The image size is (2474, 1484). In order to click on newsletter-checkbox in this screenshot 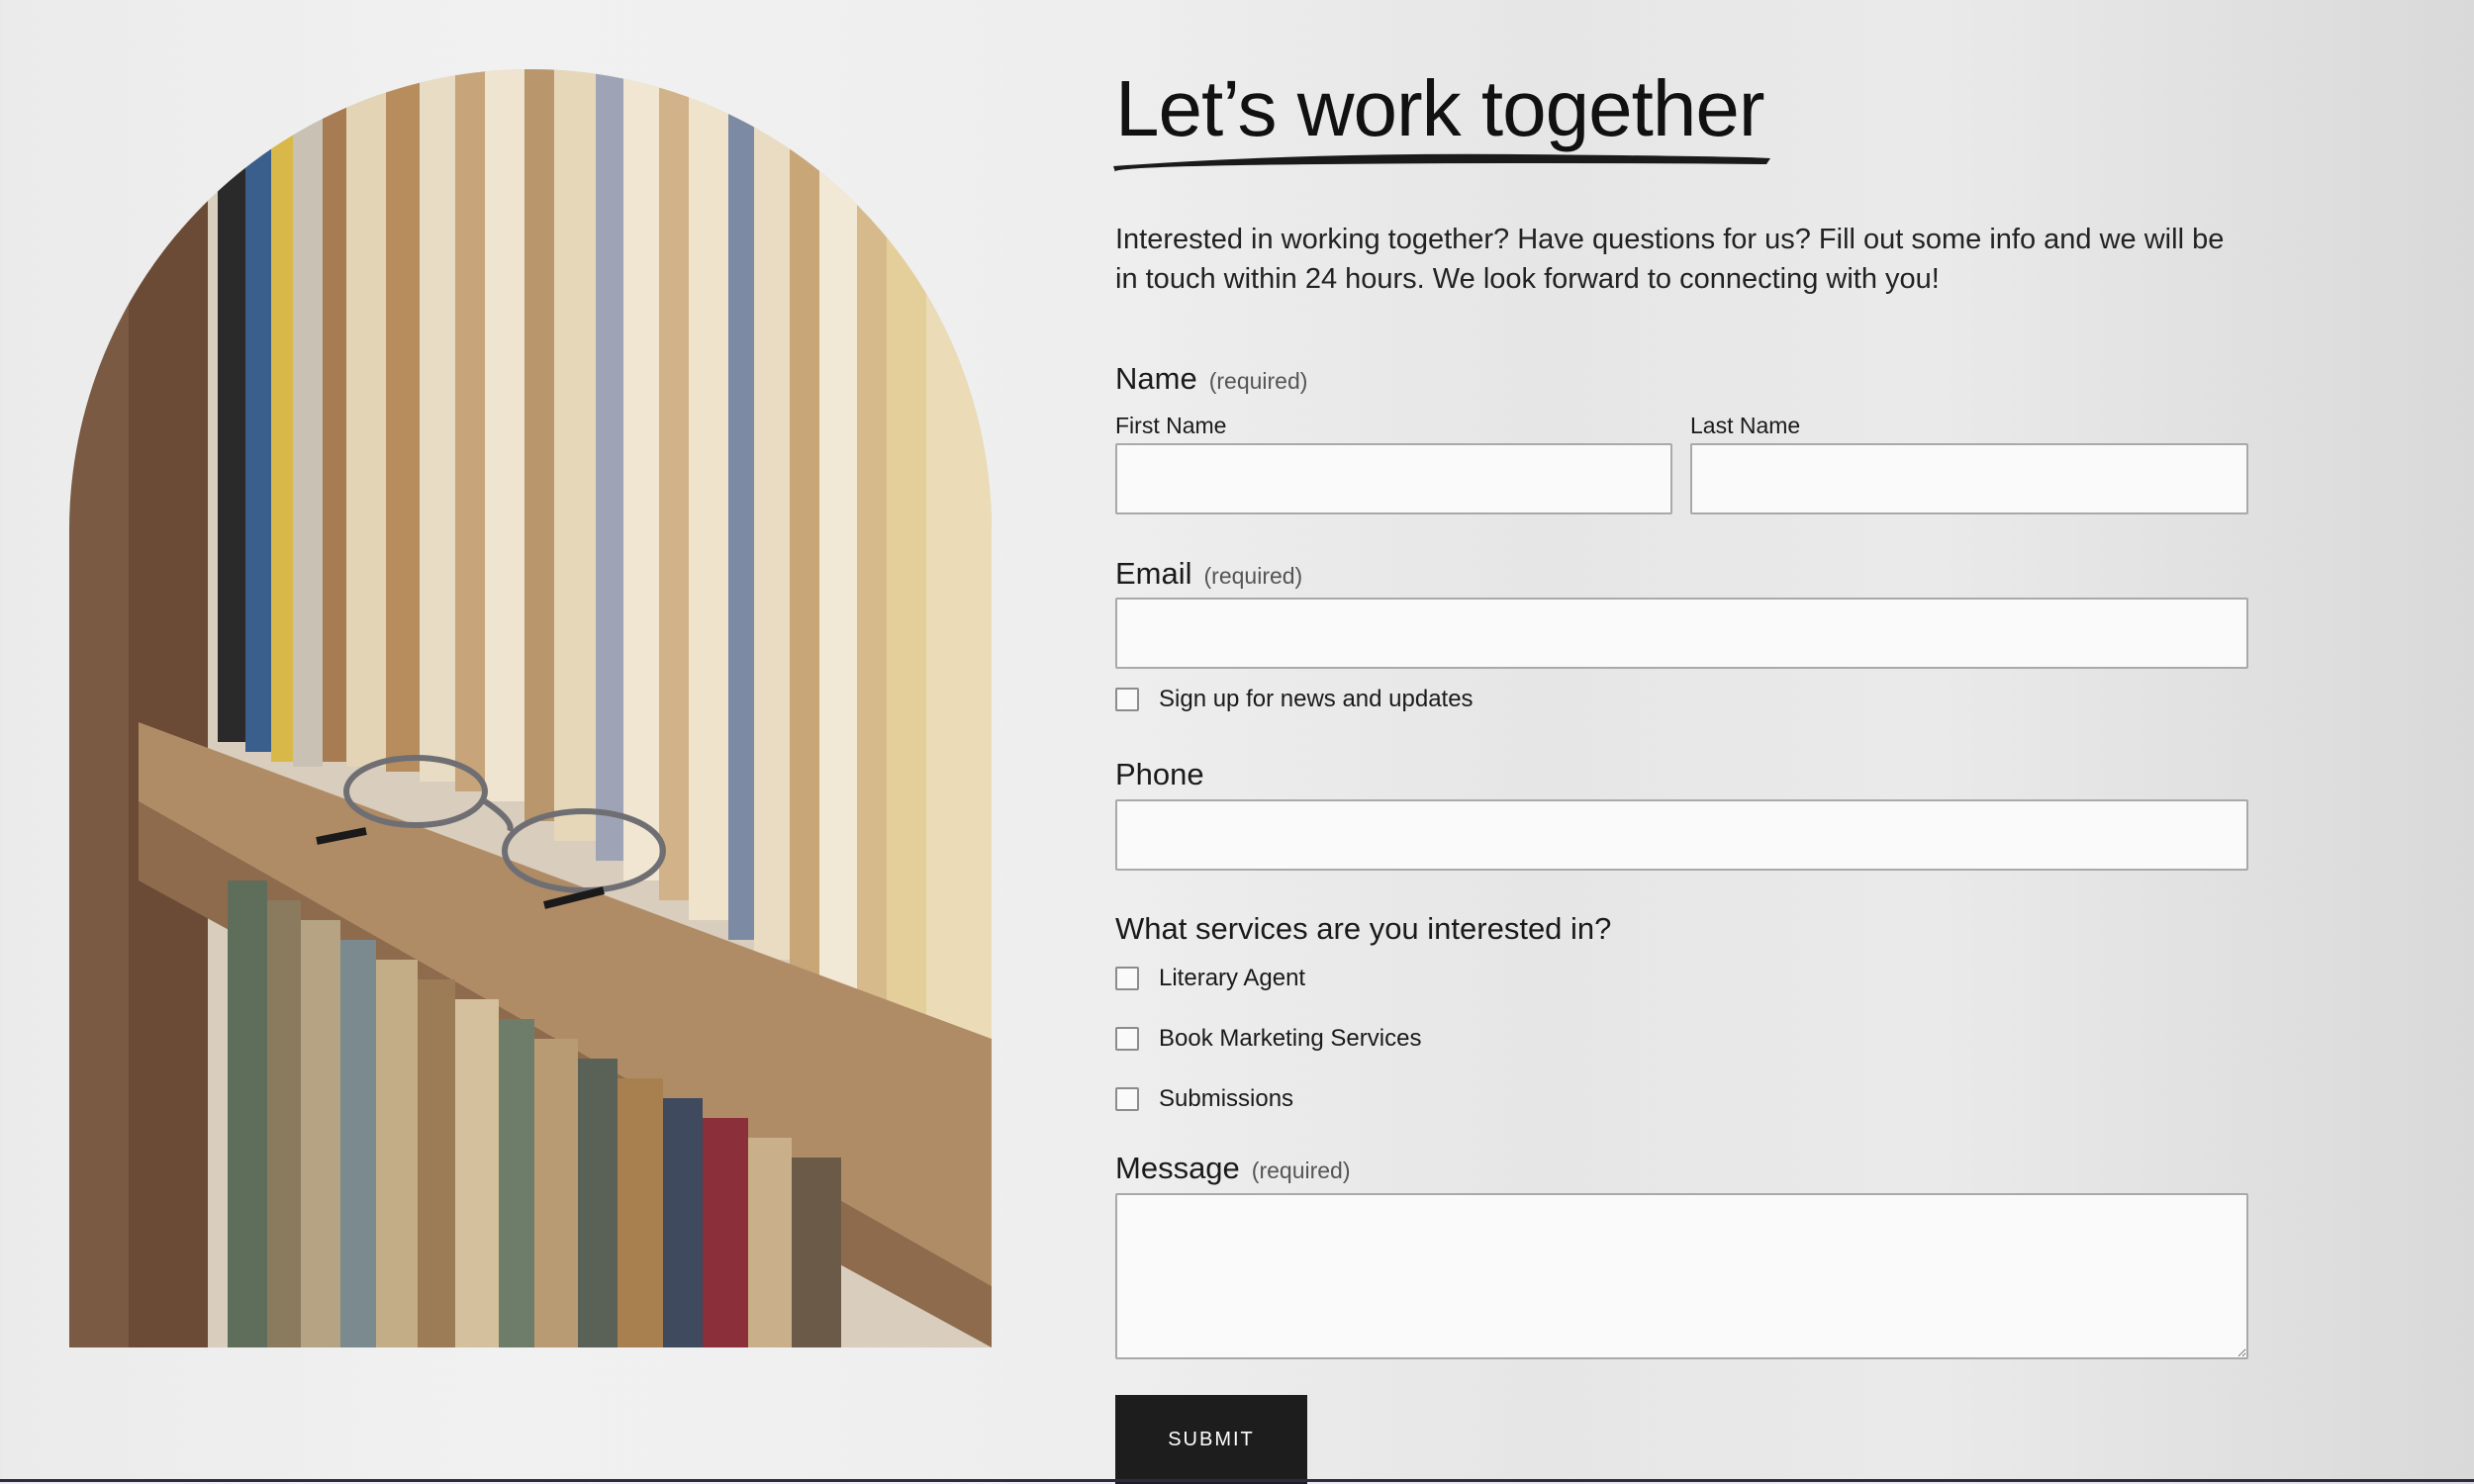, I will do `click(1127, 699)`.